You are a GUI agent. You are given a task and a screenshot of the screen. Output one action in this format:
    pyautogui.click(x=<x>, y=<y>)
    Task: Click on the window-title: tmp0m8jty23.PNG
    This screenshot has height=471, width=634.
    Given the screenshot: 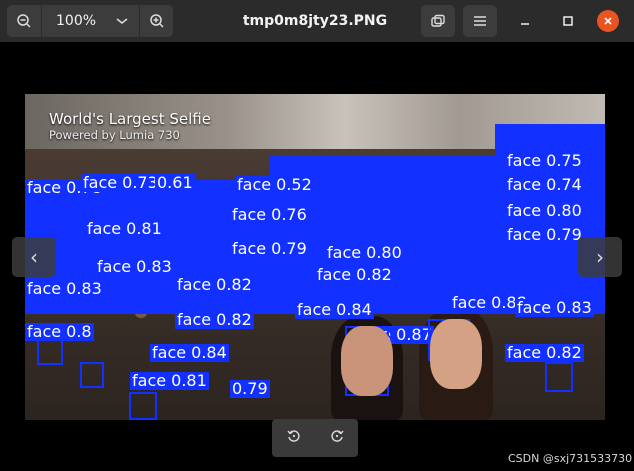 What is the action you would take?
    pyautogui.click(x=315, y=21)
    